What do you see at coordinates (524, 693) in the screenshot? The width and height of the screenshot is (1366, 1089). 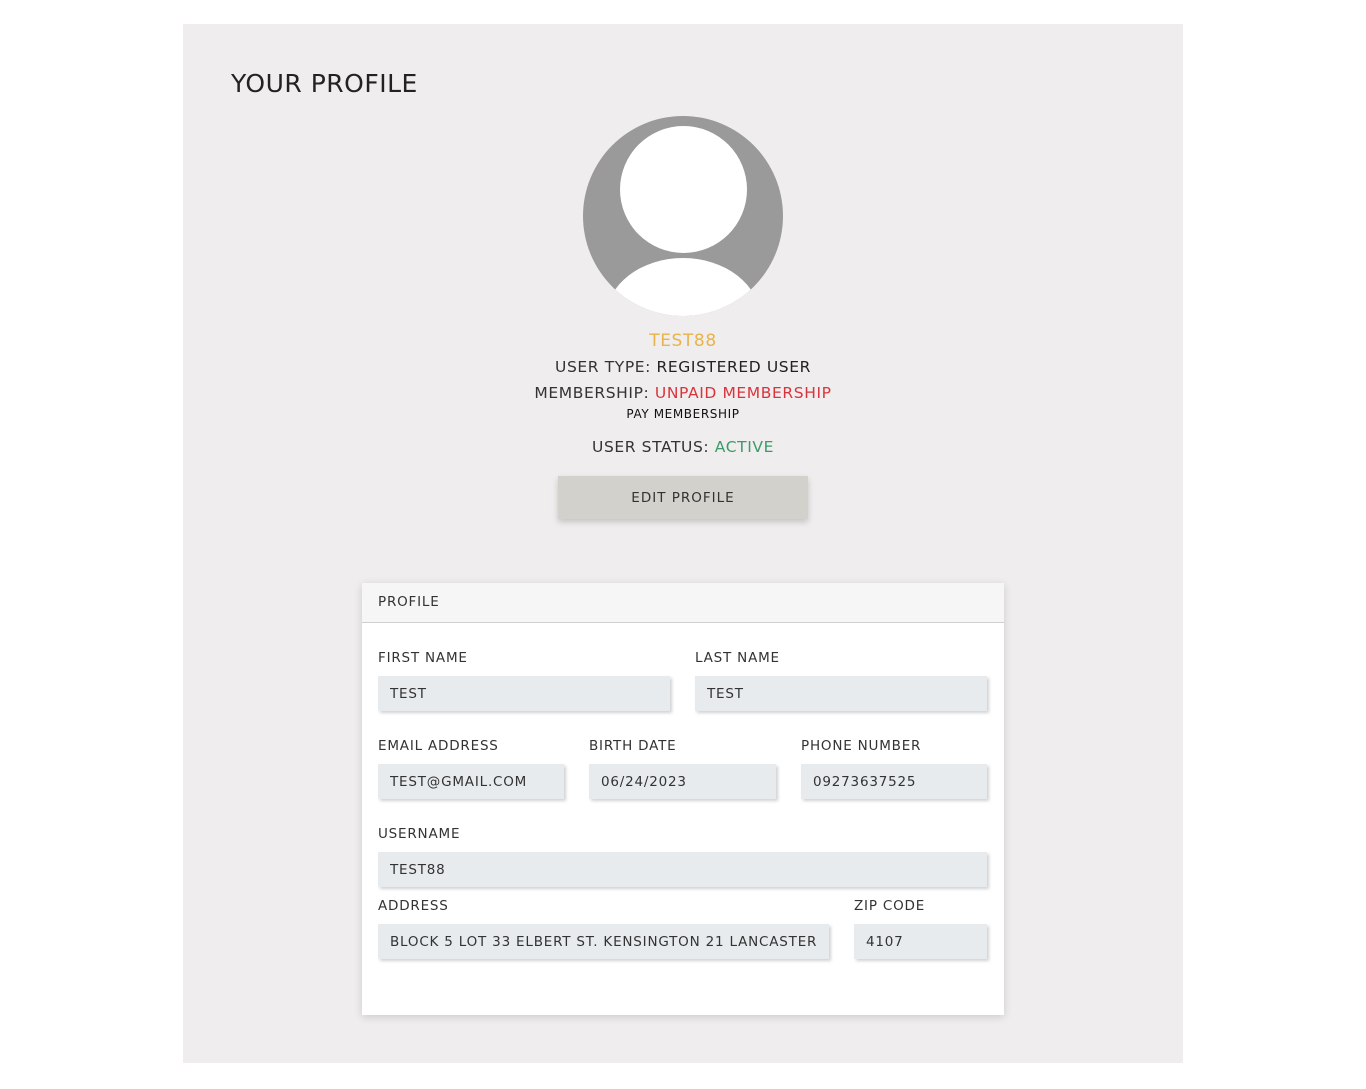 I see `first-name-field` at bounding box center [524, 693].